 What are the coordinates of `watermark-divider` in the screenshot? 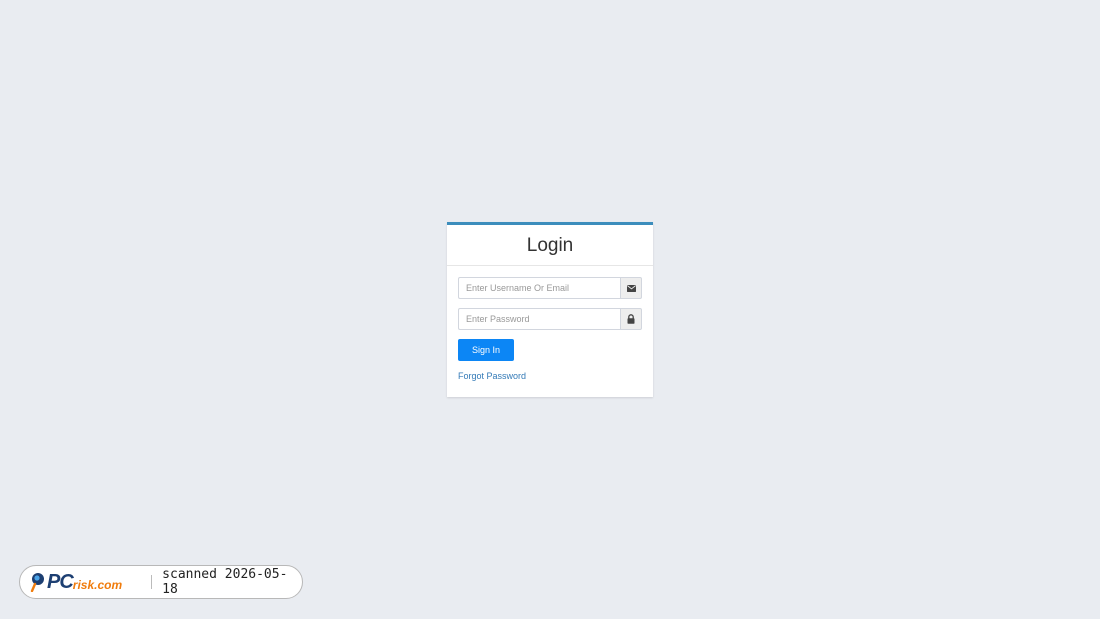 It's located at (152, 582).